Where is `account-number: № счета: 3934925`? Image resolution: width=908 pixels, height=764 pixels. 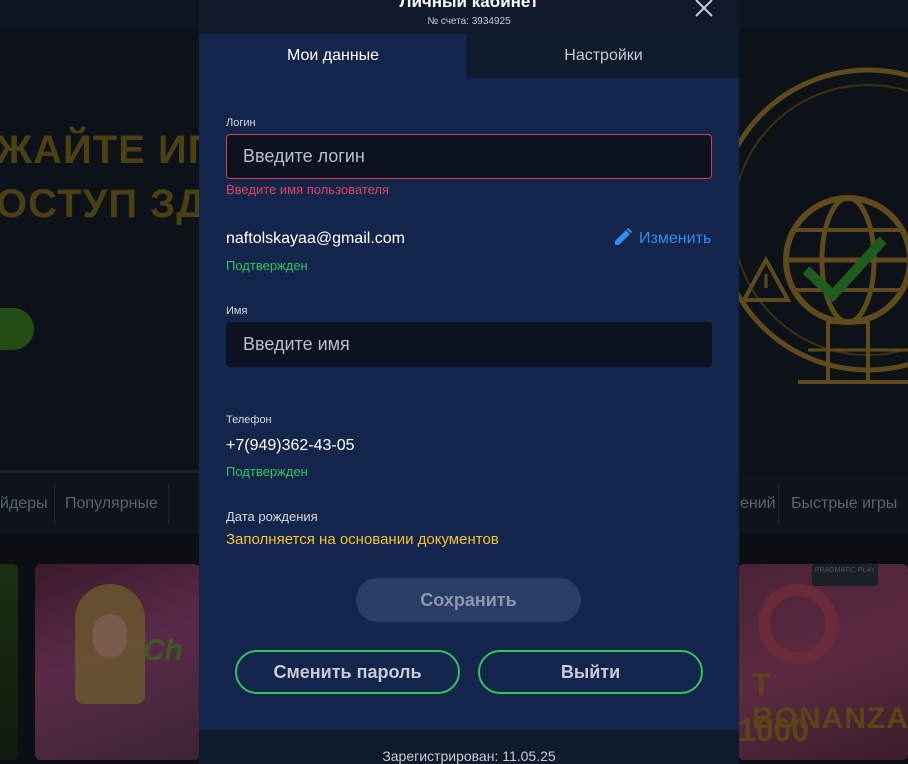 account-number: № счета: 3934925 is located at coordinates (469, 21).